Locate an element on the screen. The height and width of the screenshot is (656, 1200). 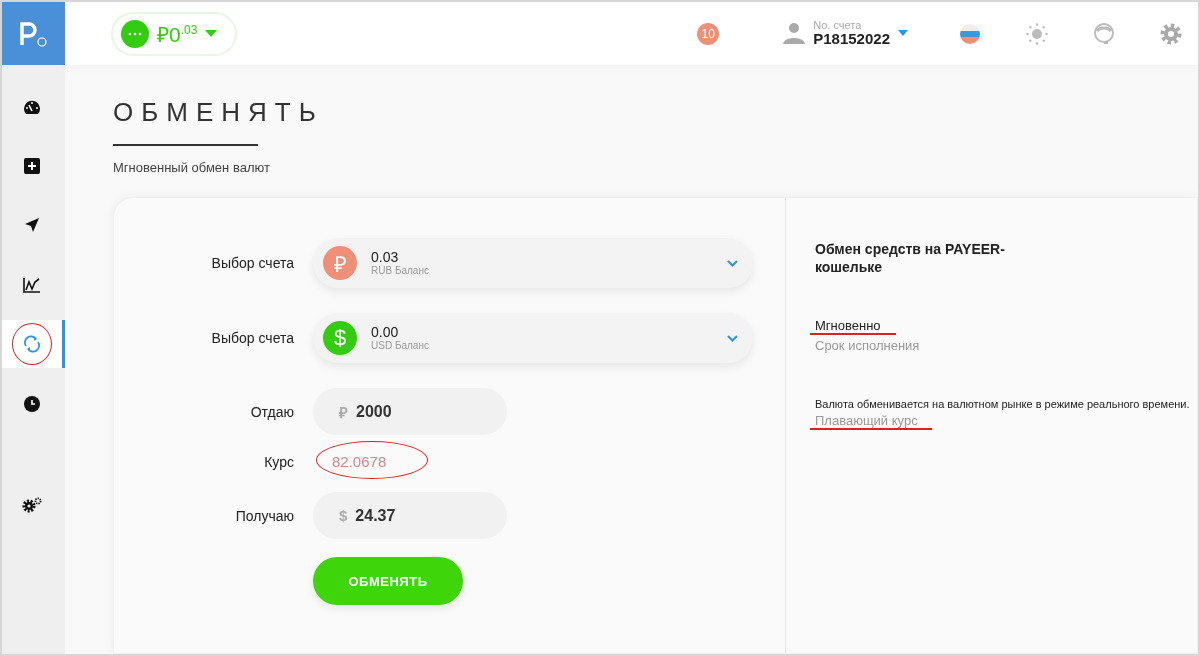
currency-symbol: ₽ is located at coordinates (343, 412).